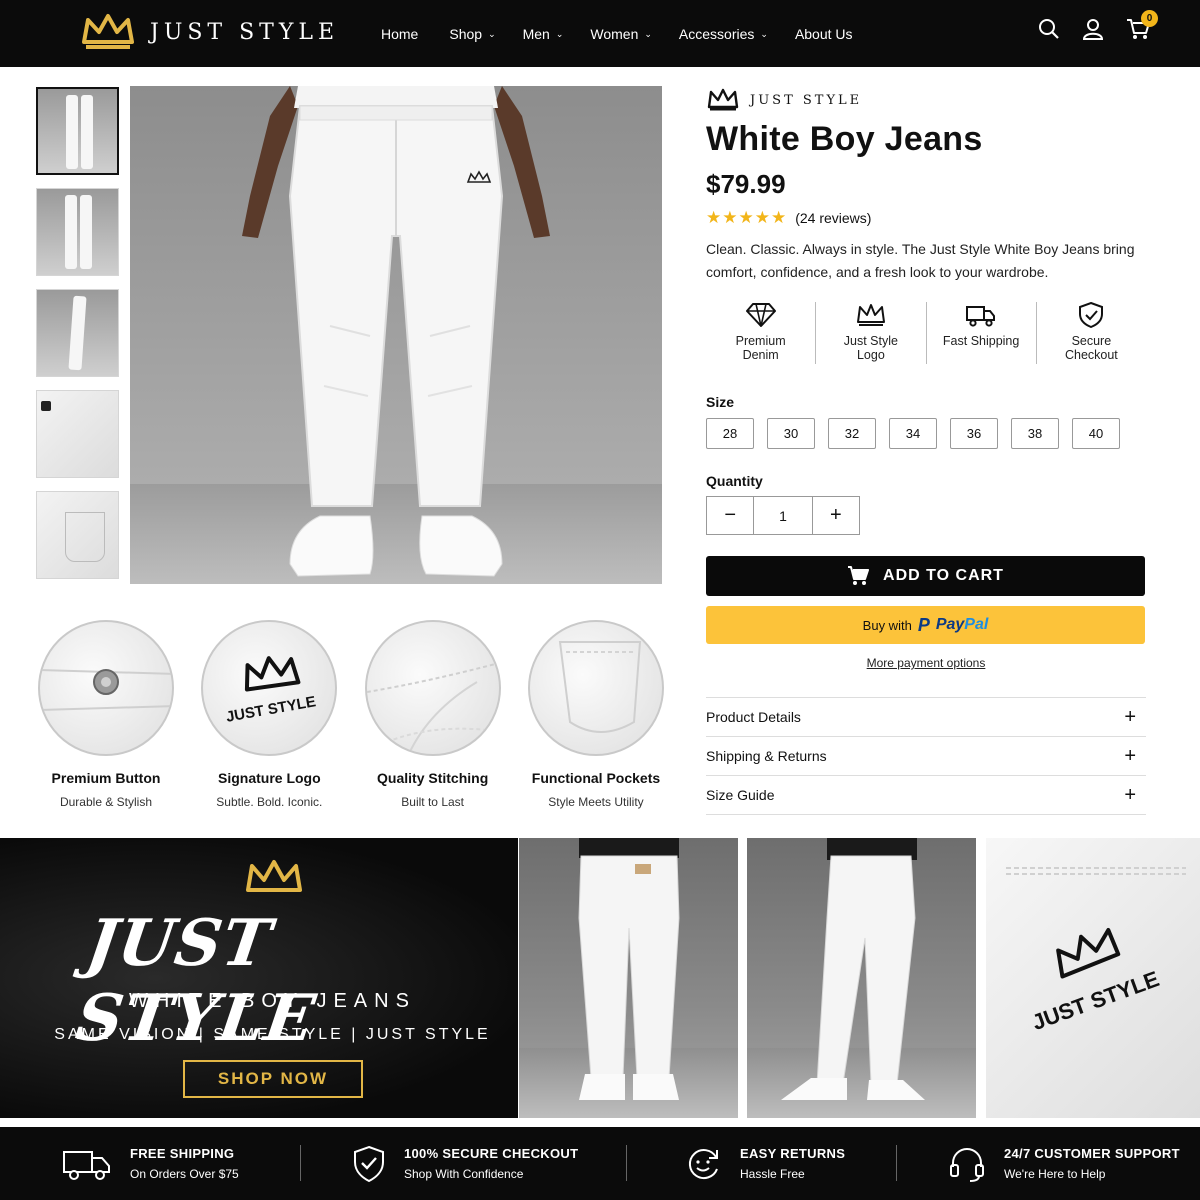 The height and width of the screenshot is (1200, 1200). Describe the element at coordinates (976, 624) in the screenshot. I see `paypal-word-pal: Pal` at that location.